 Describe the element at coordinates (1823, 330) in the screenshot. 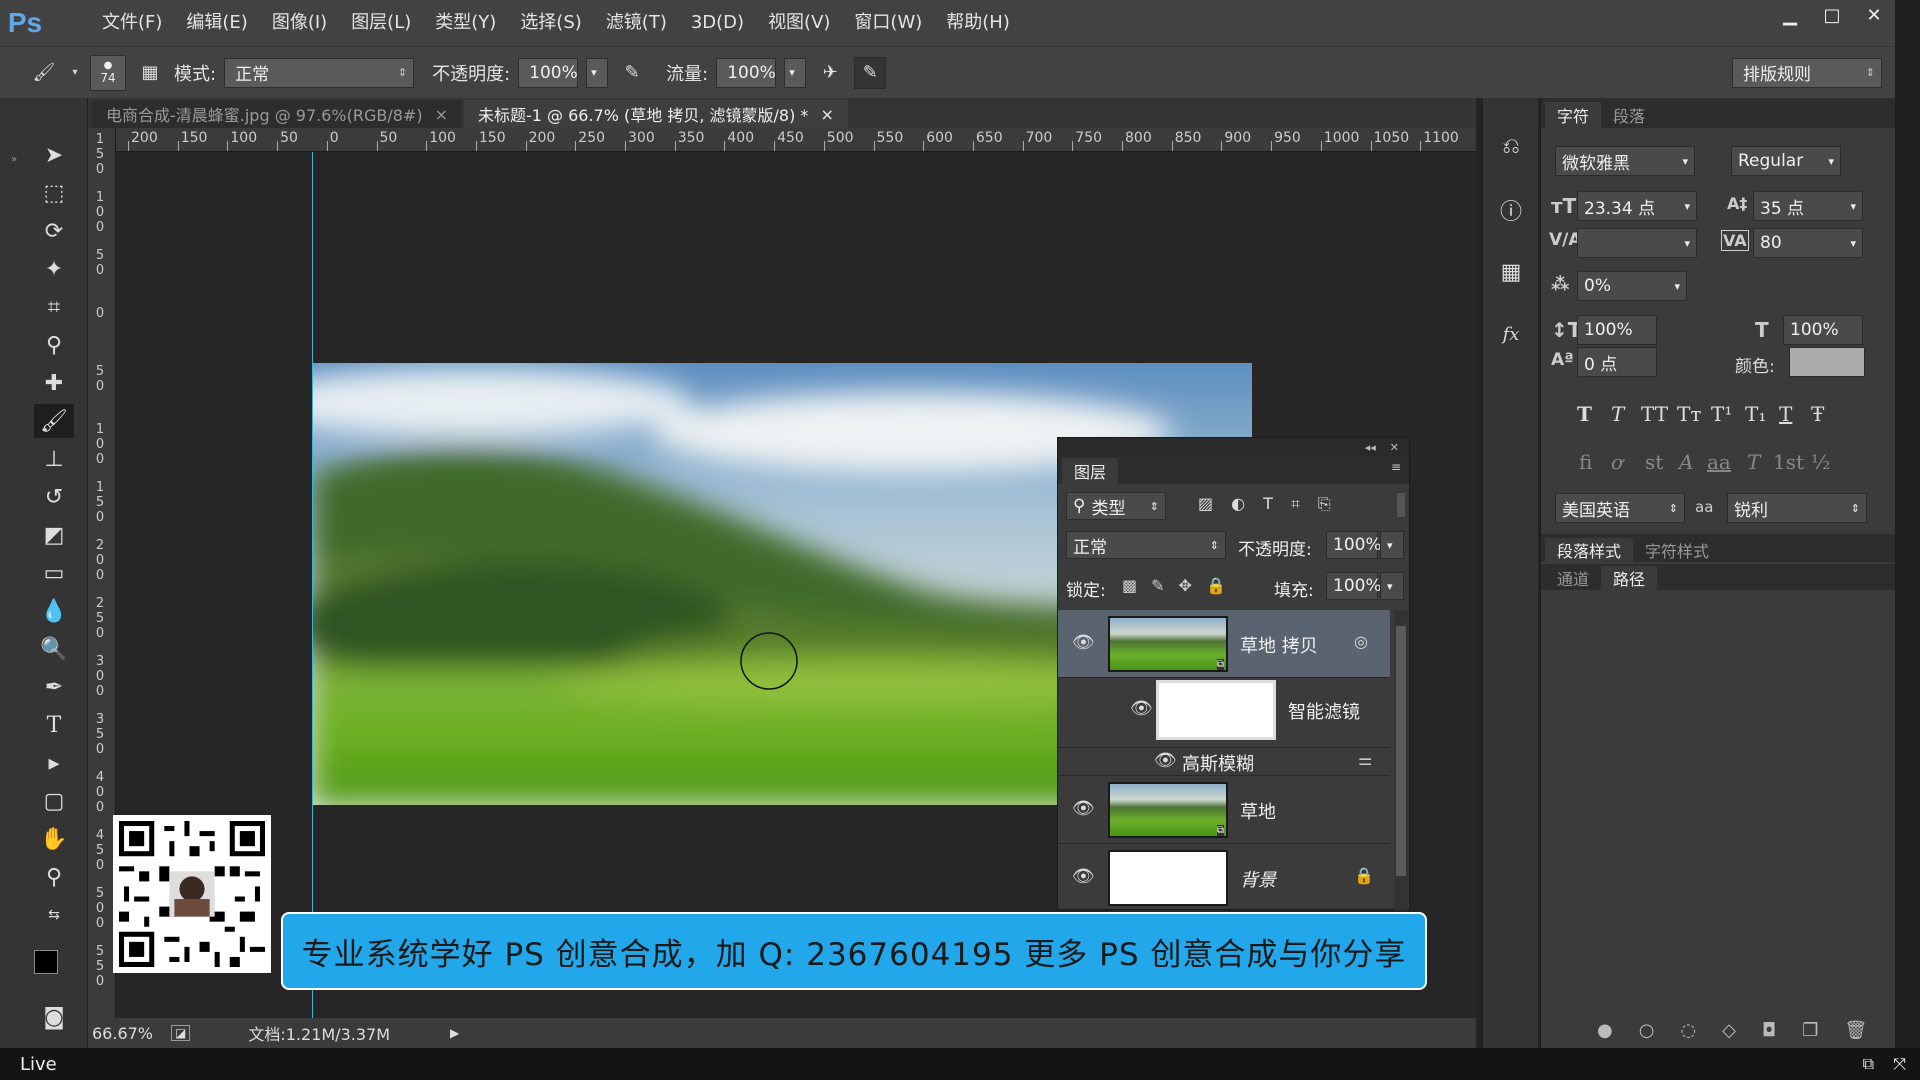

I see `horizontal-scale-input: 100%` at that location.